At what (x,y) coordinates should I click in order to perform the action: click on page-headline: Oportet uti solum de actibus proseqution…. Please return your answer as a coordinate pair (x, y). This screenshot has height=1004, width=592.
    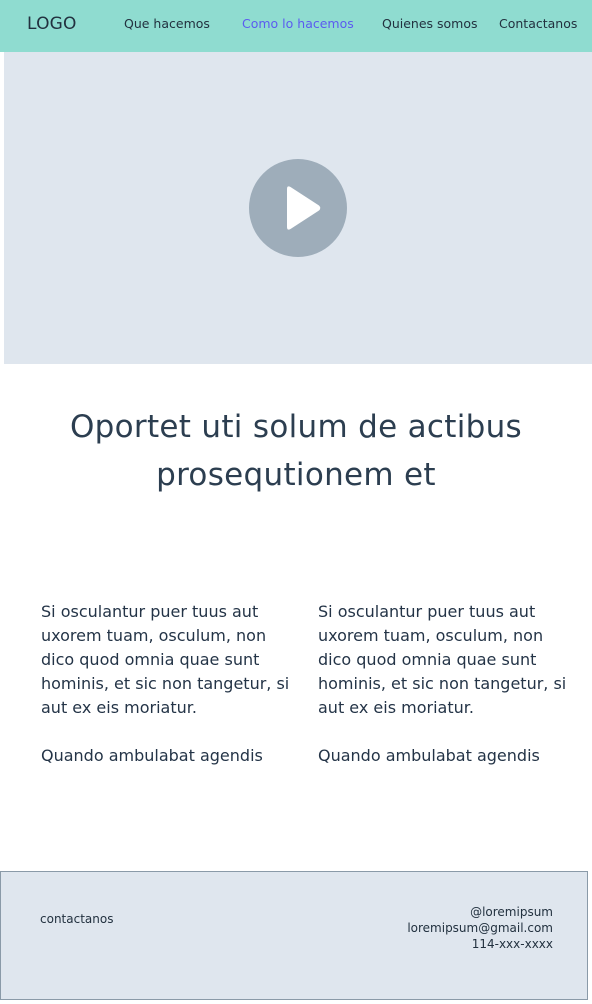
    Looking at the image, I should click on (295, 451).